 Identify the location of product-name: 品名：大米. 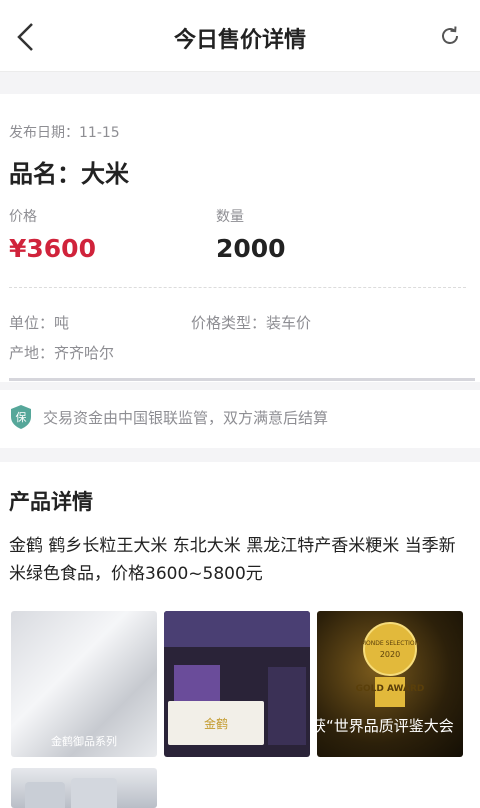
(69, 174).